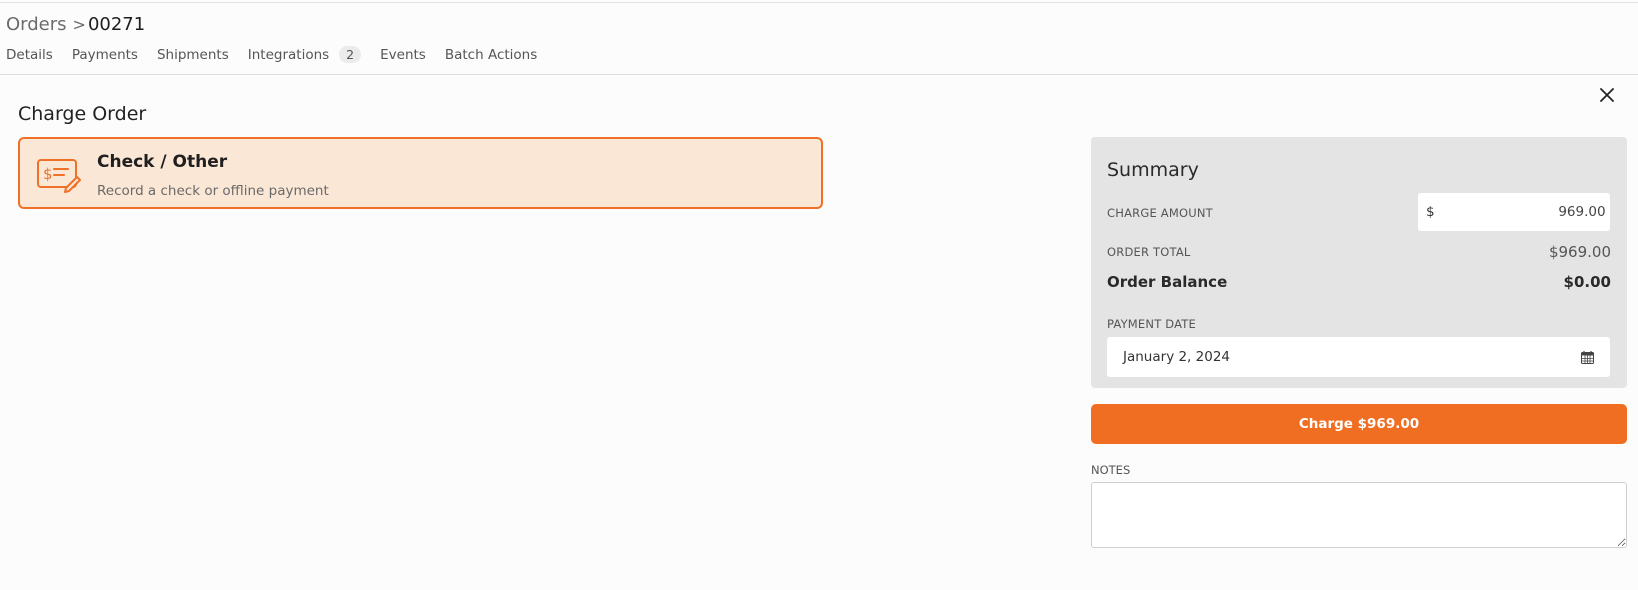  What do you see at coordinates (1430, 212) in the screenshot?
I see `currency-symbol: $` at bounding box center [1430, 212].